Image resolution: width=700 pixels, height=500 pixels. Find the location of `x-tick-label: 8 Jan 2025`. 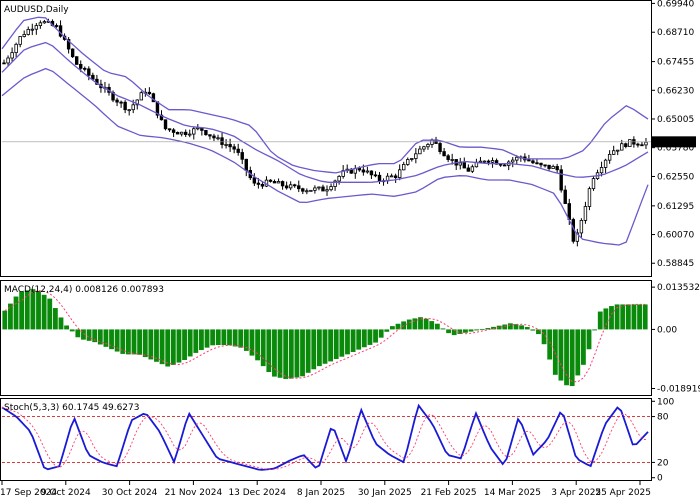

x-tick-label: 8 Jan 2025 is located at coordinates (321, 493).